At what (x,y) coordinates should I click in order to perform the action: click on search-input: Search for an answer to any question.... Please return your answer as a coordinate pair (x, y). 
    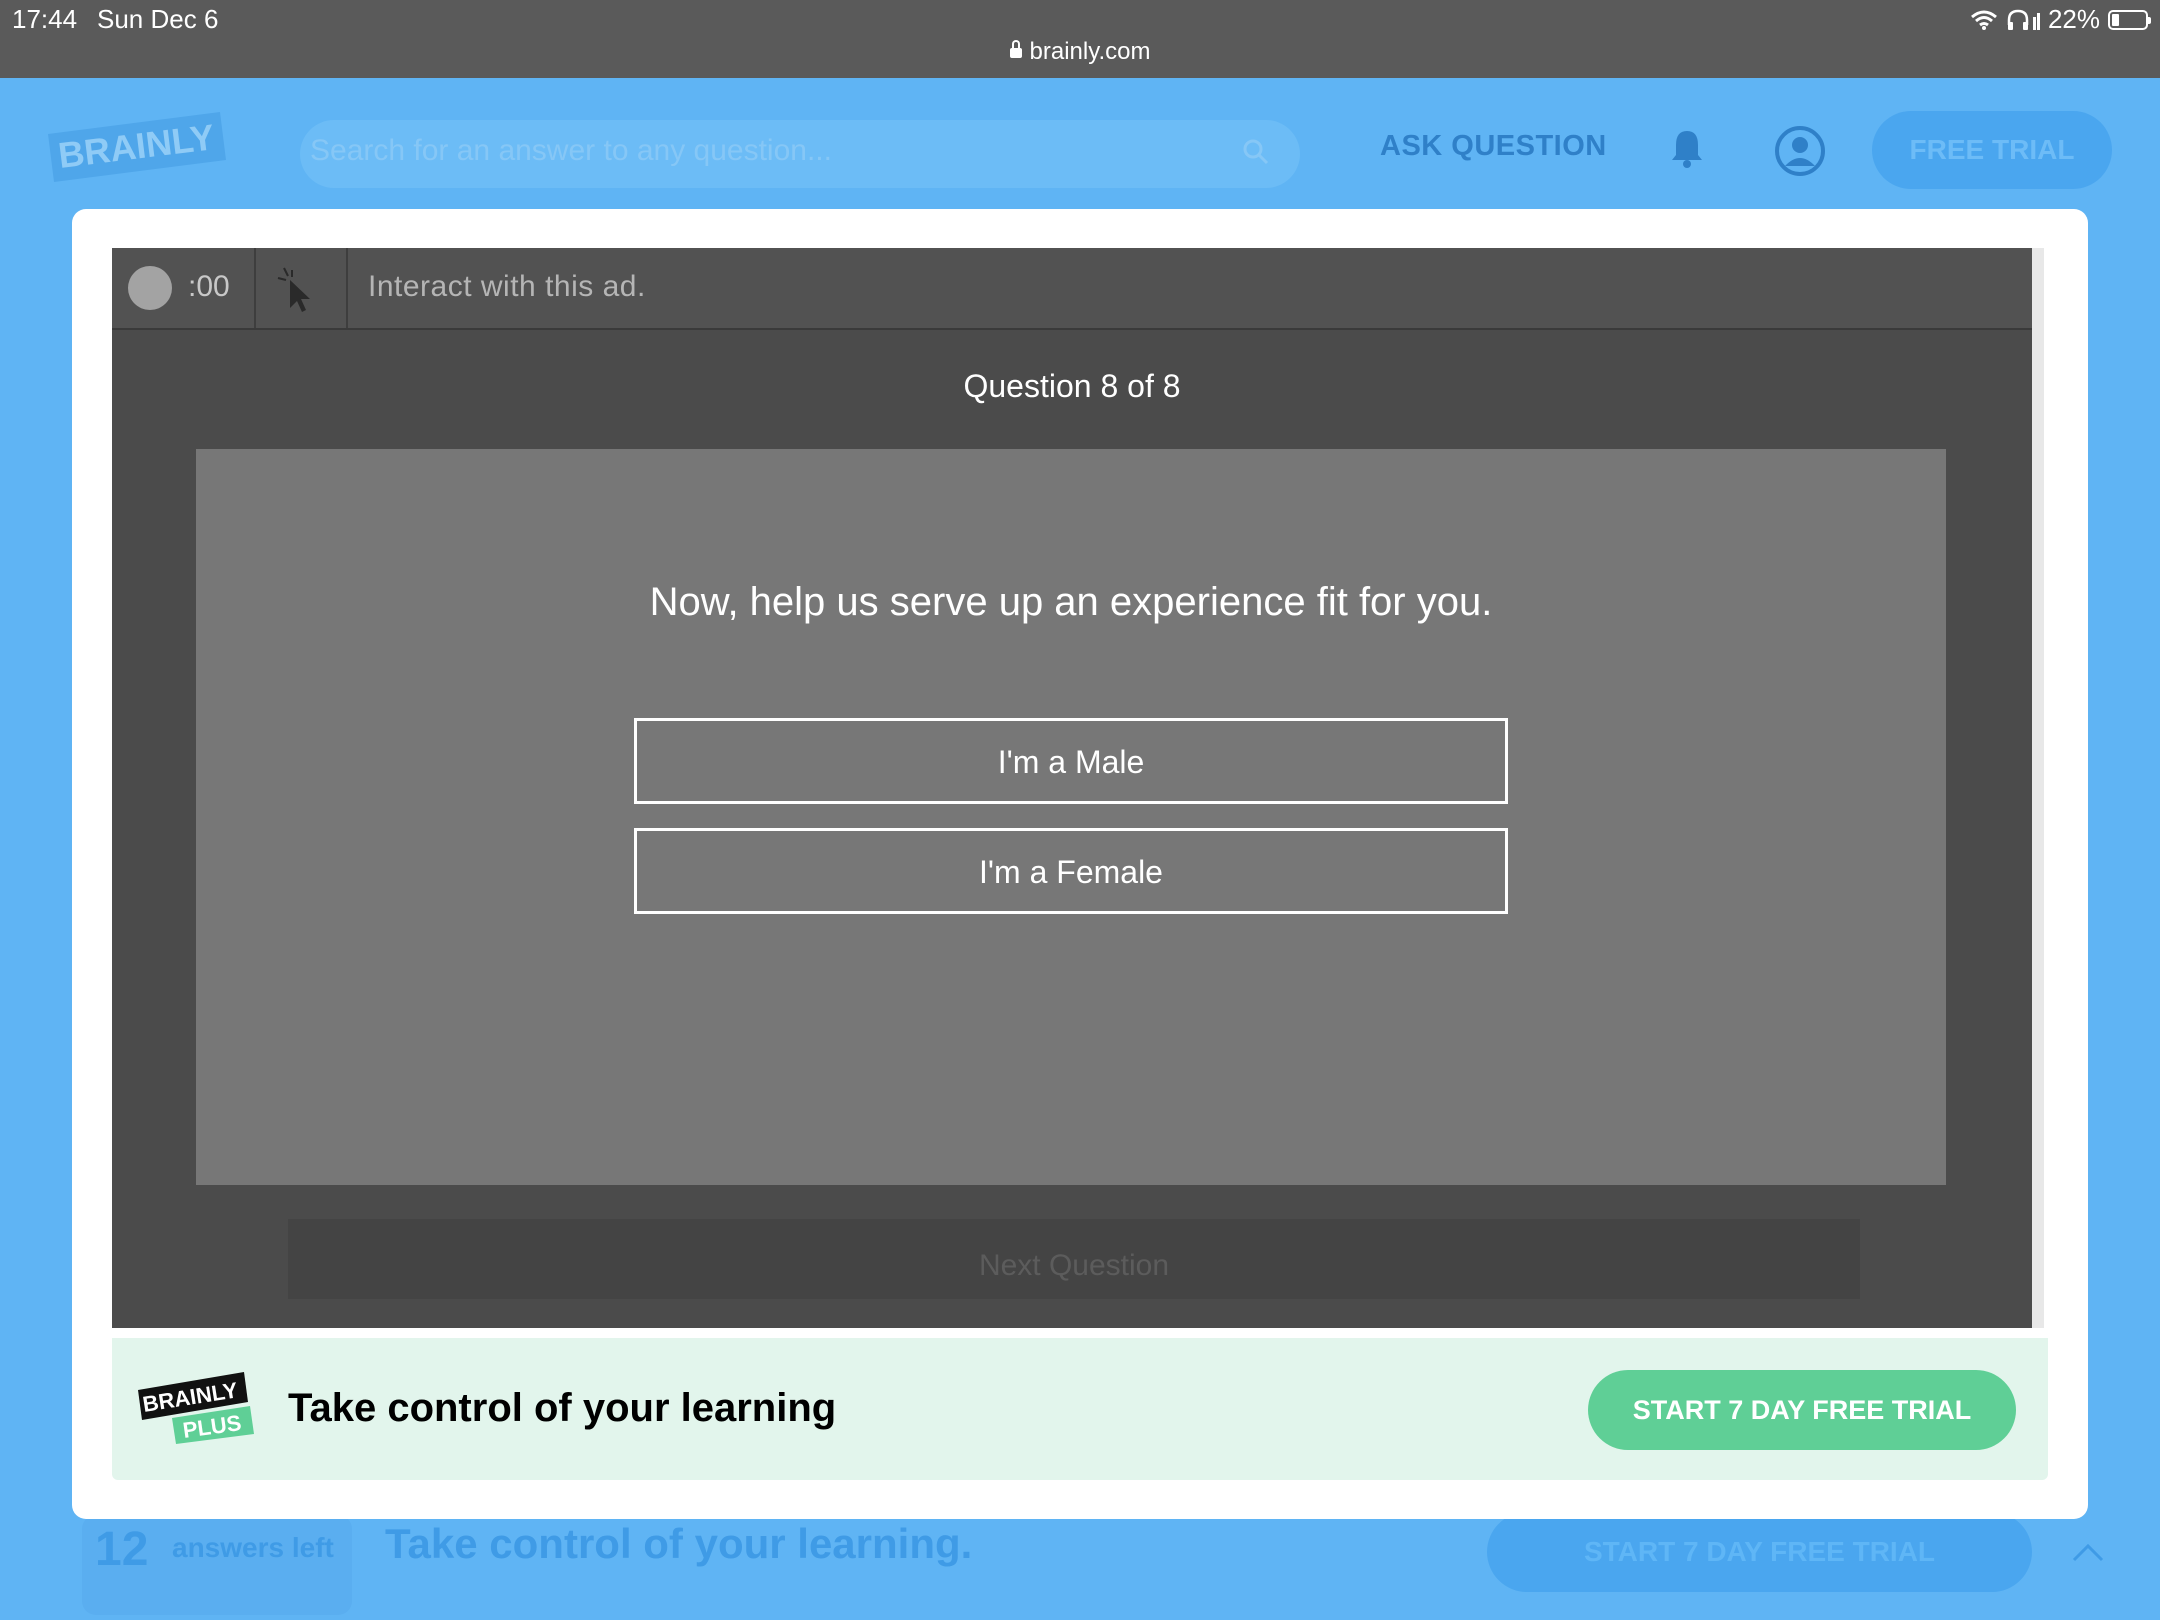
    Looking at the image, I should click on (571, 151).